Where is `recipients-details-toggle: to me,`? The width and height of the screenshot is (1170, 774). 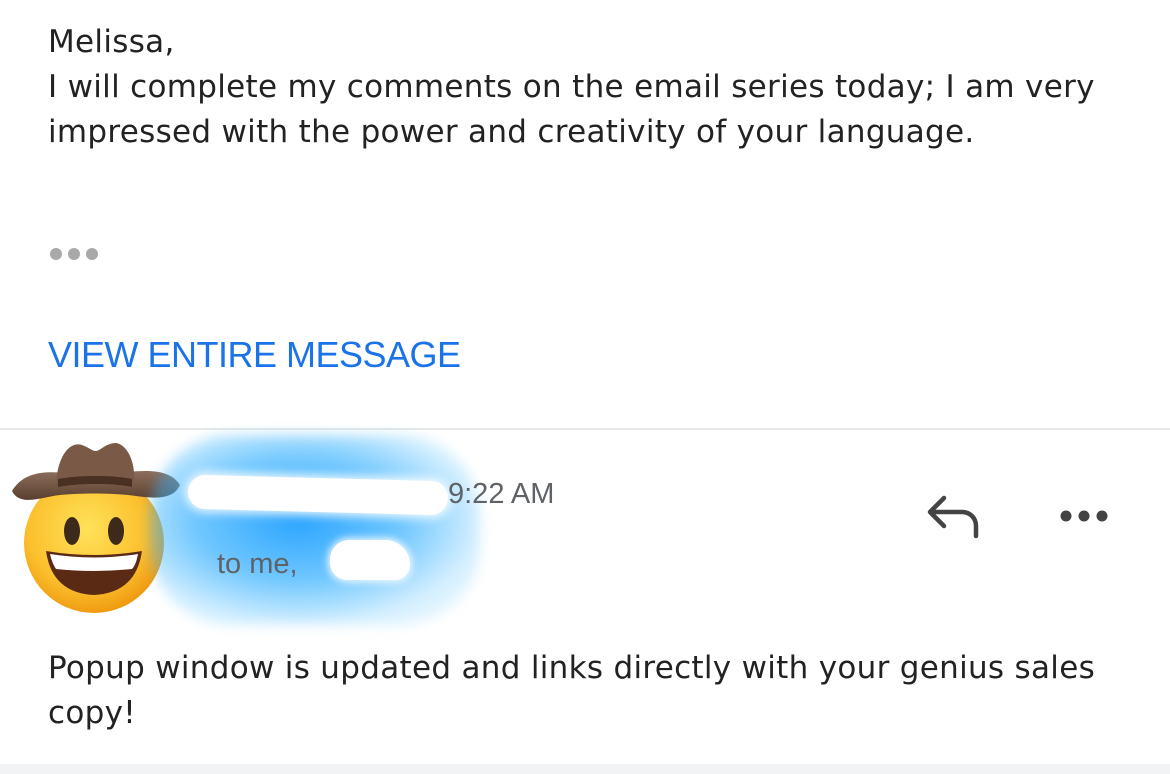 recipients-details-toggle: to me, is located at coordinates (257, 564).